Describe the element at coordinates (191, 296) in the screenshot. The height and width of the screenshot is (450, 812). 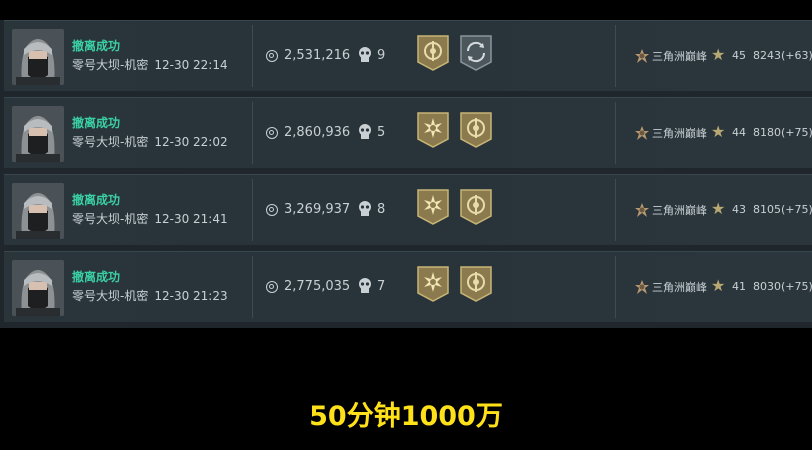
I see `match-time: 12-30 21:23` at that location.